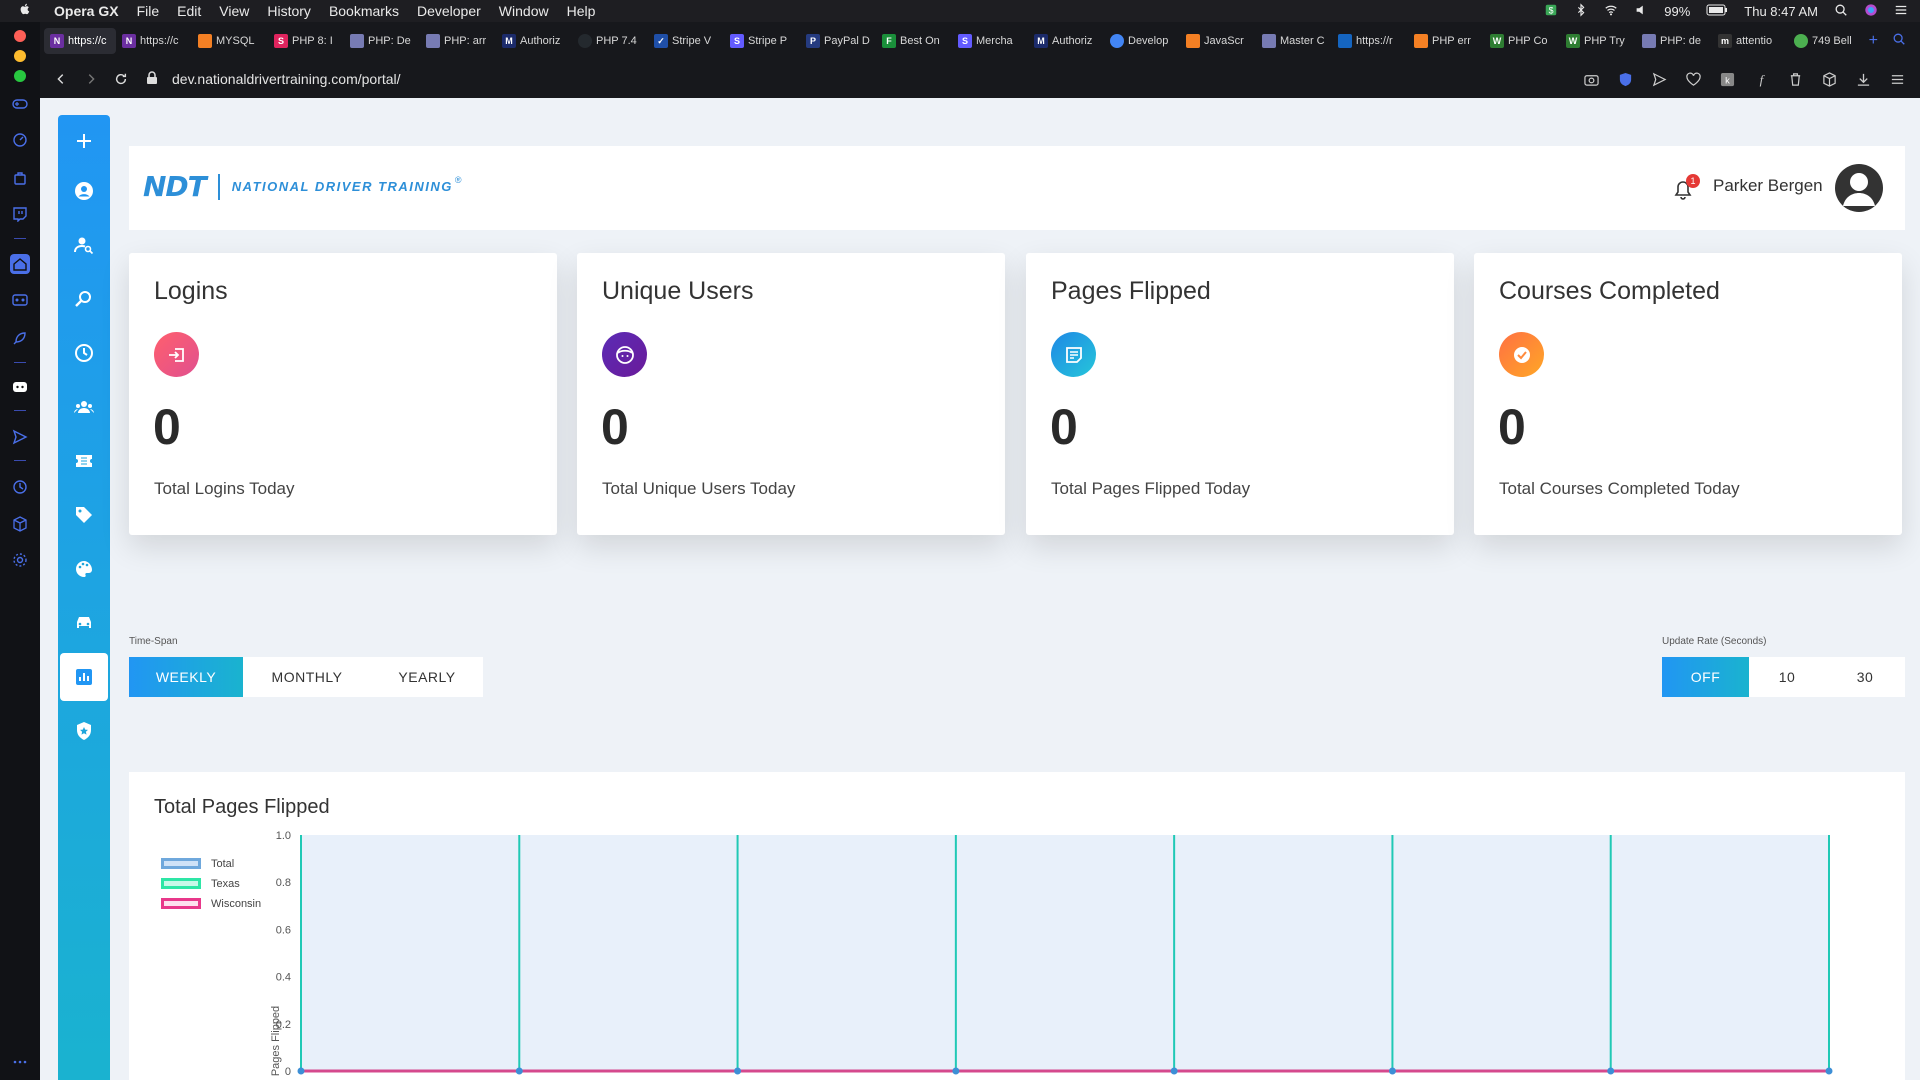  Describe the element at coordinates (433, 41) in the screenshot. I see `tab-favicon` at that location.